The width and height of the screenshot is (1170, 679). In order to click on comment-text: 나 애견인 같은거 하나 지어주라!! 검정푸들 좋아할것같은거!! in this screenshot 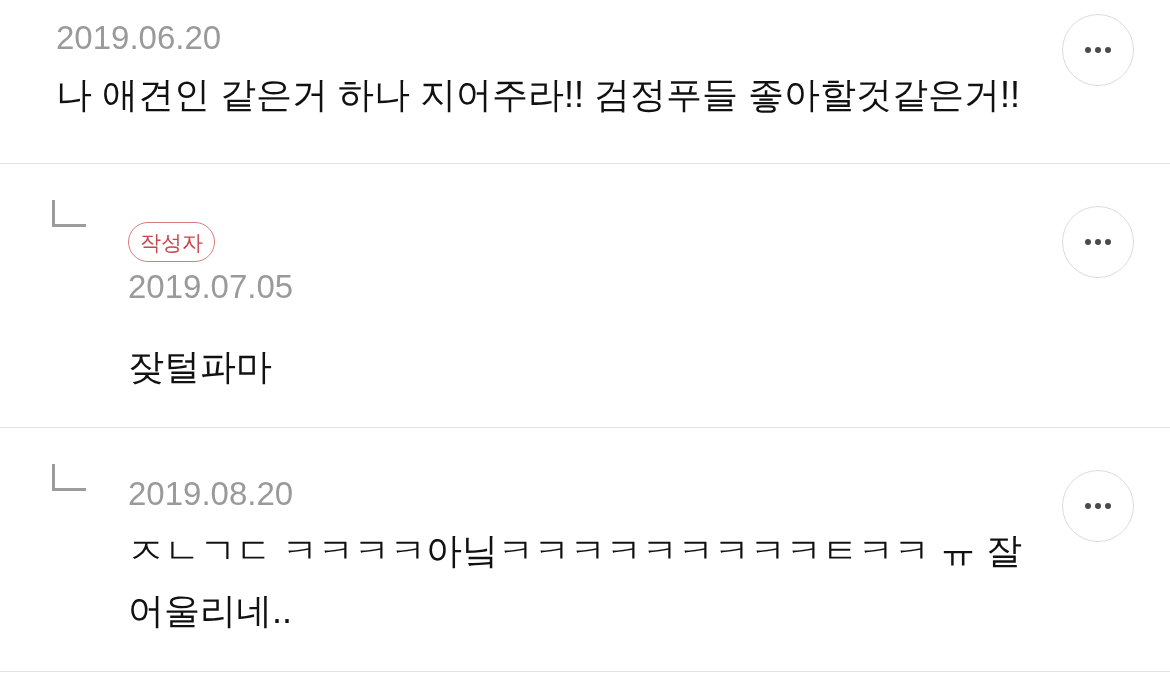, I will do `click(539, 95)`.